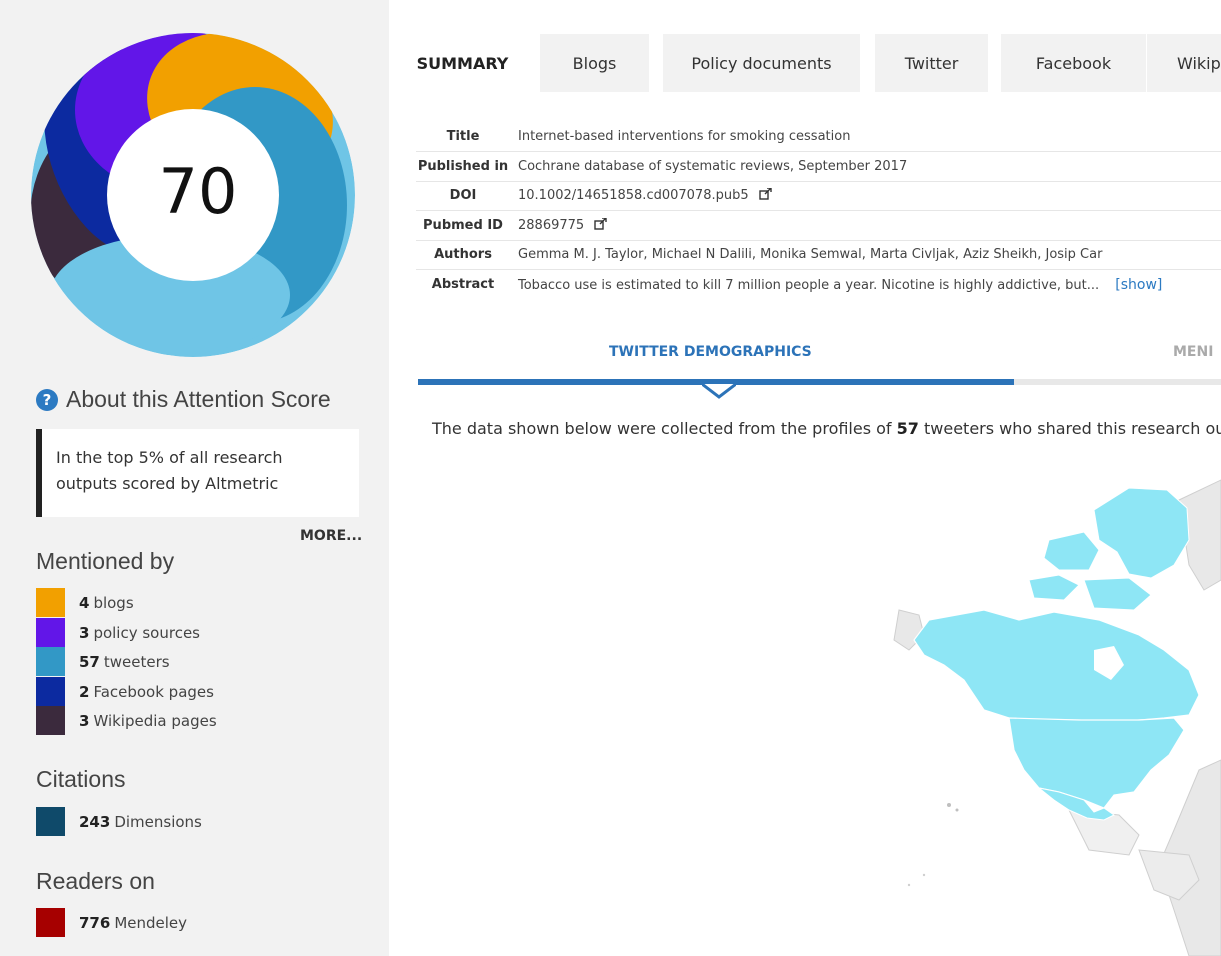  I want to click on show-abstract-link: [show], so click(1138, 285).